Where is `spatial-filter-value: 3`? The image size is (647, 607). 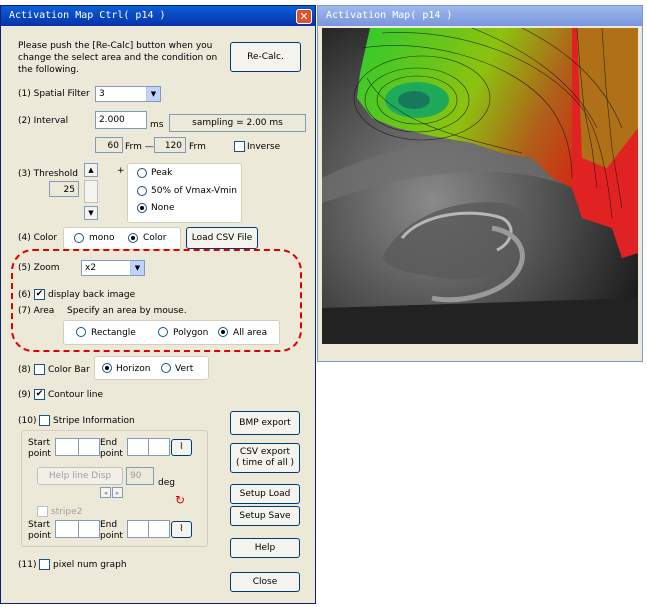
spatial-filter-value: 3 is located at coordinates (102, 94).